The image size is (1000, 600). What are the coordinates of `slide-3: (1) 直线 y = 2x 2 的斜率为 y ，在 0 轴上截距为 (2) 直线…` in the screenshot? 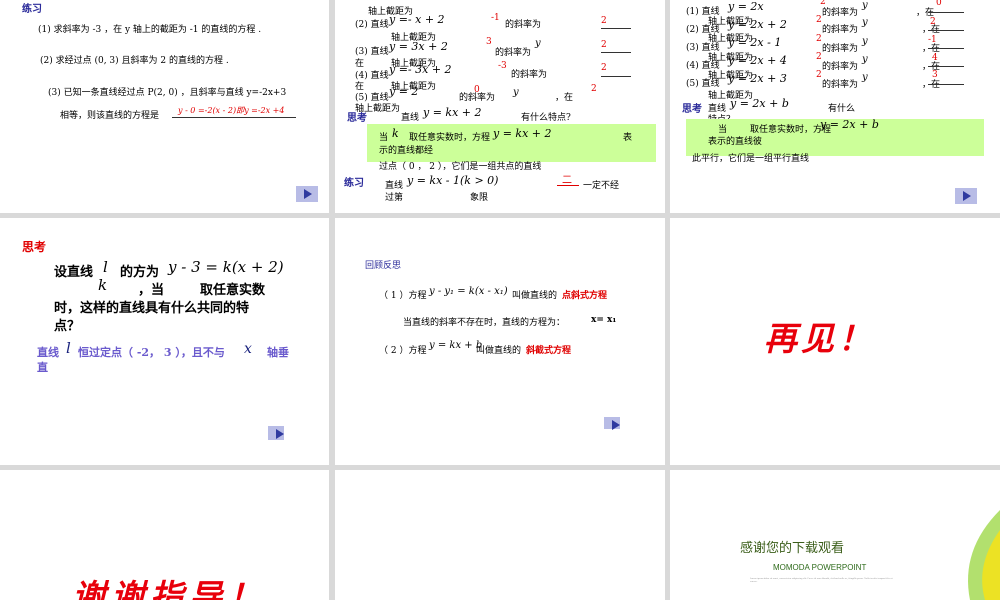 It's located at (835, 106).